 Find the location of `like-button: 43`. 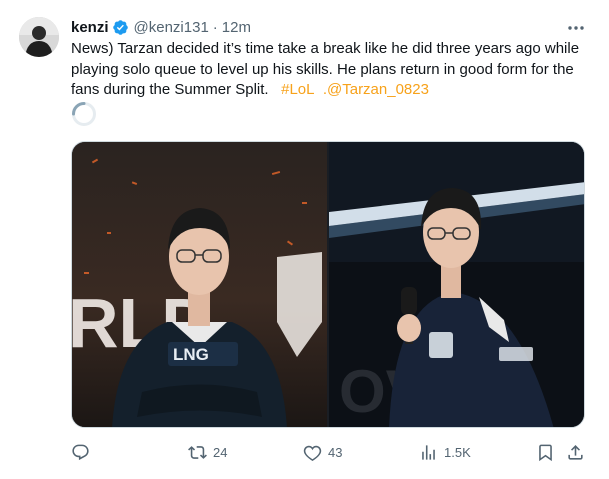

like-button: 43 is located at coordinates (322, 452).